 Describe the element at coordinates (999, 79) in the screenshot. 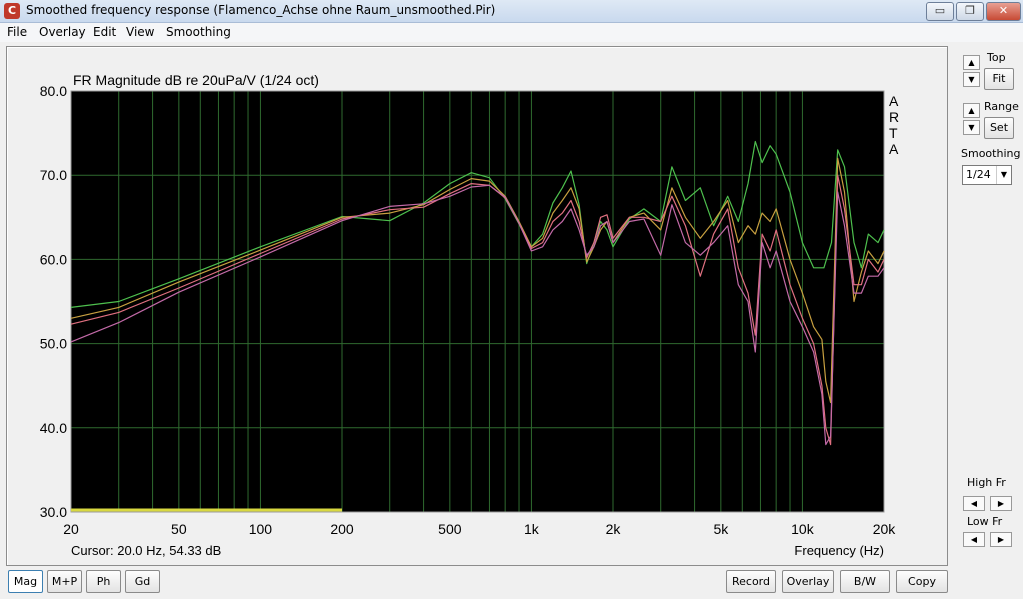

I see `fit-button: Fit` at that location.